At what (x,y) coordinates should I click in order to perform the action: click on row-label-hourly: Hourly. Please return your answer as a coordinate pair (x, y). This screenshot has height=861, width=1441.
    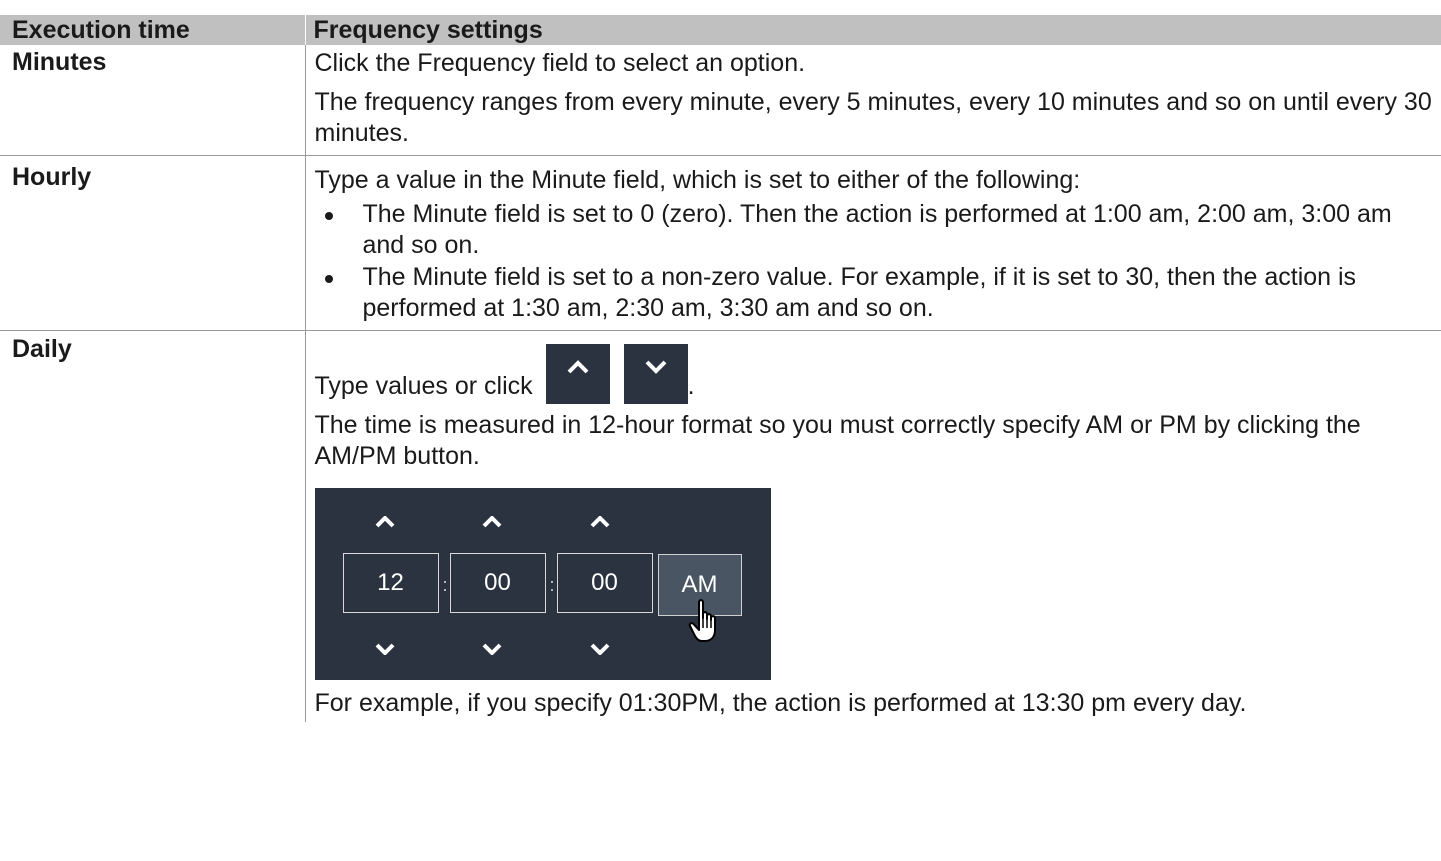
    Looking at the image, I should click on (153, 243).